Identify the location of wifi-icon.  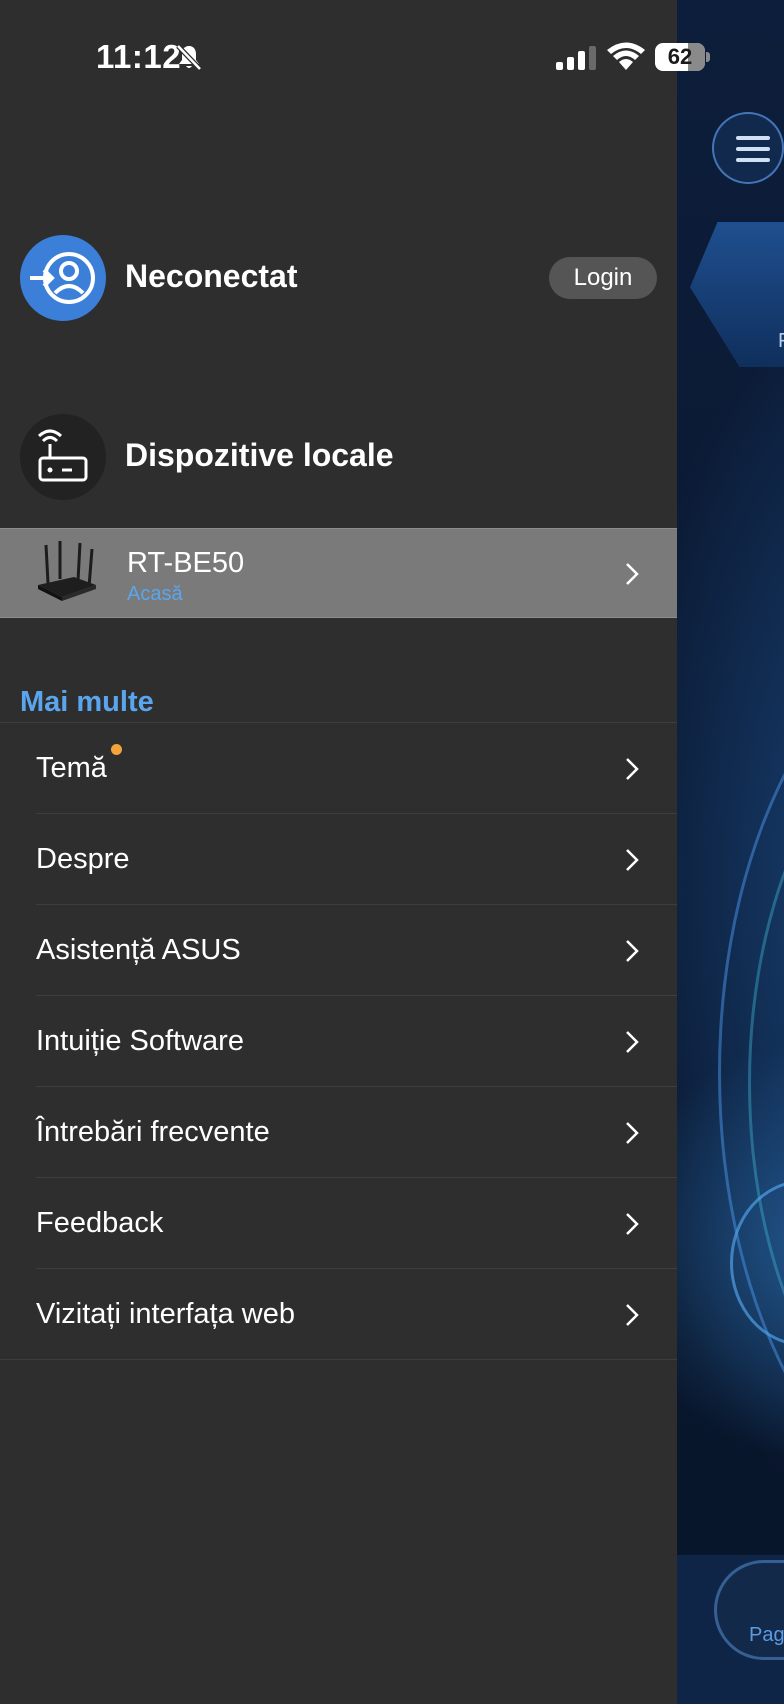
(626, 56).